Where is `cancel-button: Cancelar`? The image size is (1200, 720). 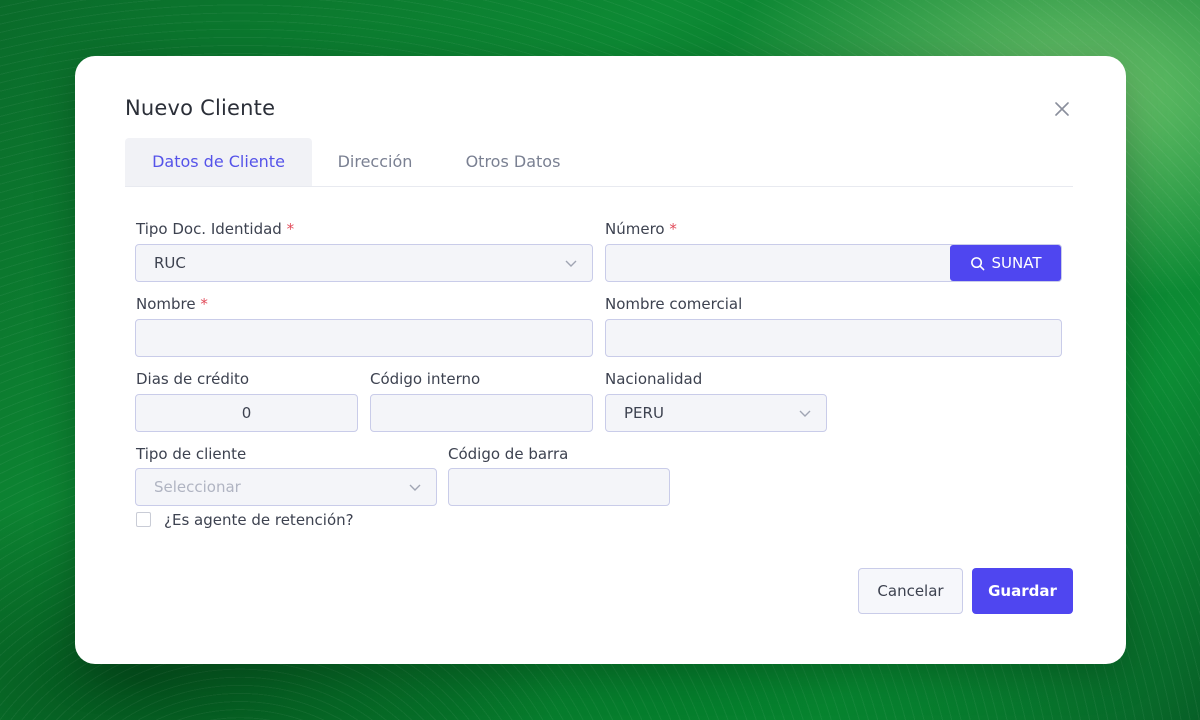
cancel-button: Cancelar is located at coordinates (910, 591).